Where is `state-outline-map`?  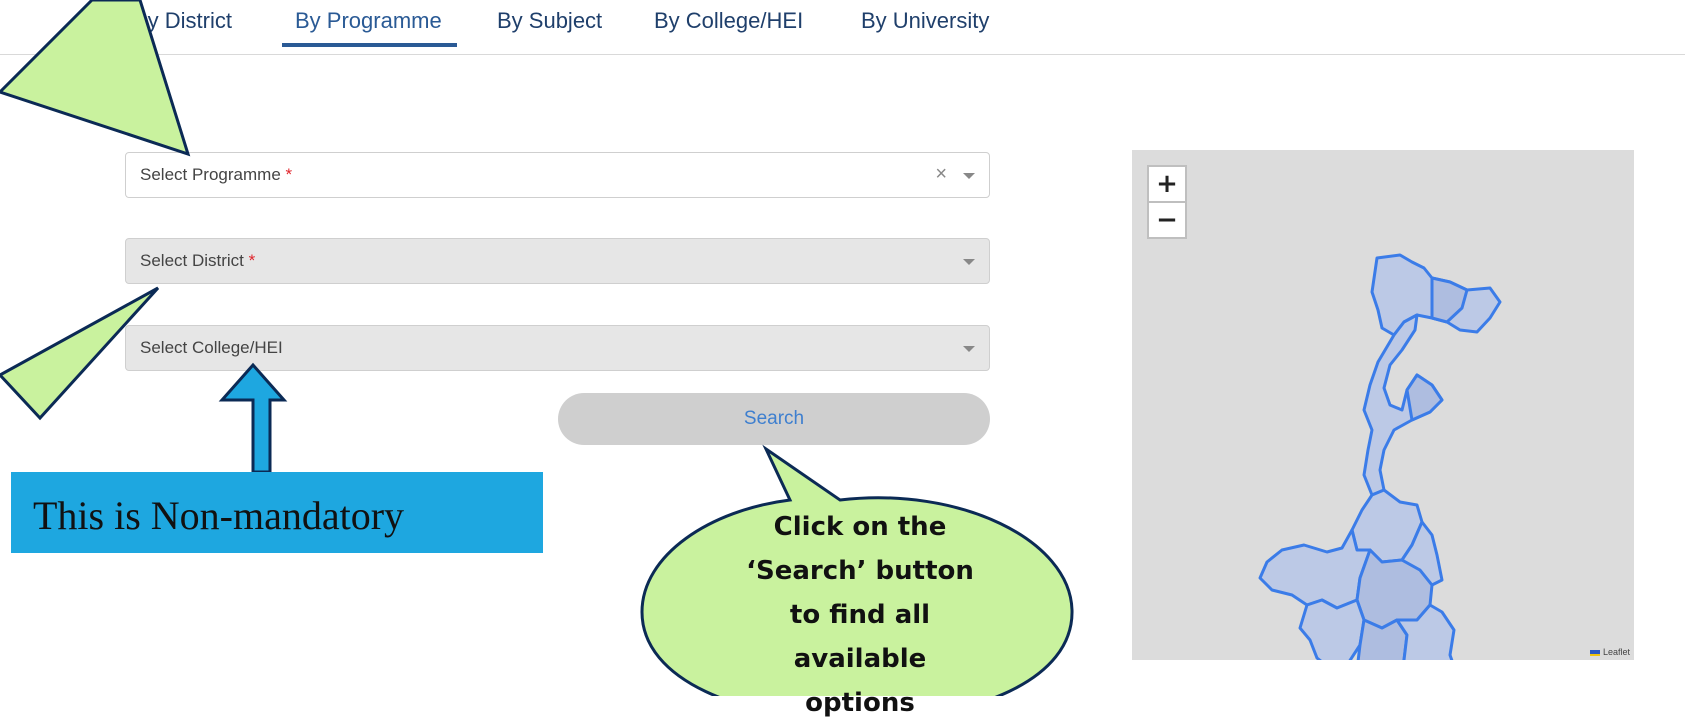
state-outline-map is located at coordinates (1380, 456).